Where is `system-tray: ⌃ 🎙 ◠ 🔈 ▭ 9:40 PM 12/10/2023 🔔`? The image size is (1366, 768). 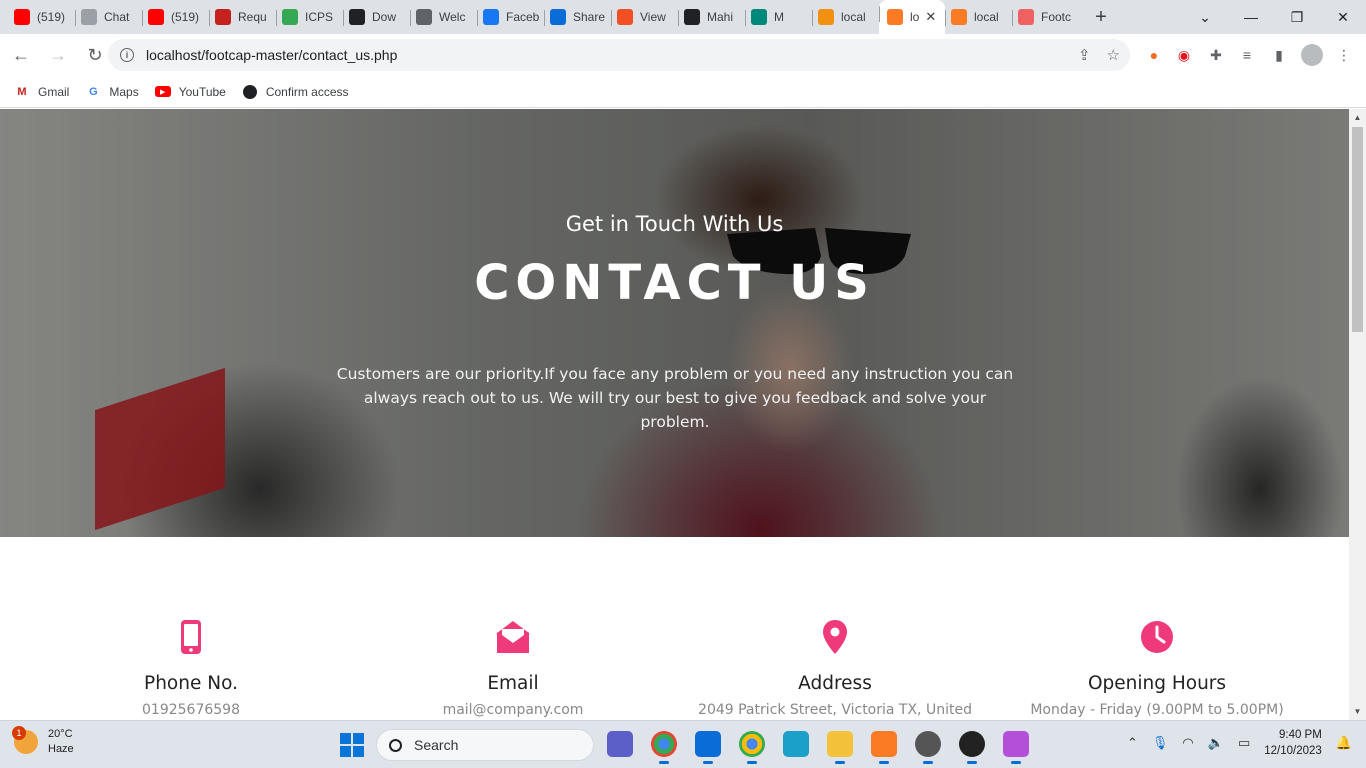 system-tray: ⌃ 🎙 ◠ 🔈 ▭ 9:40 PM 12/10/2023 🔔 is located at coordinates (1239, 743).